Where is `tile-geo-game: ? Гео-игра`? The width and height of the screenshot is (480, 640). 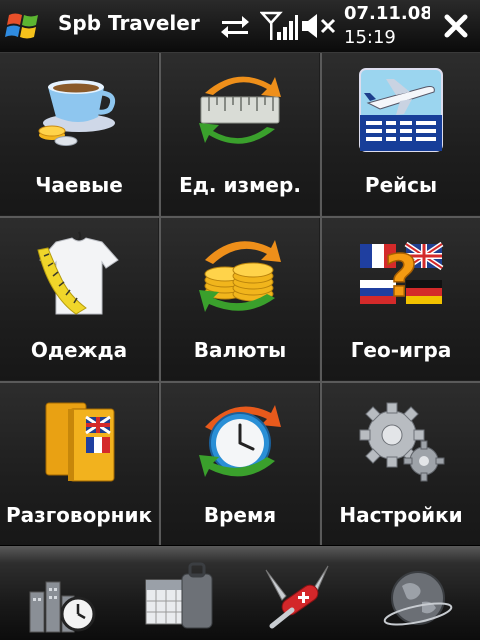
tile-geo-game: ? Гео-игра is located at coordinates (401, 299).